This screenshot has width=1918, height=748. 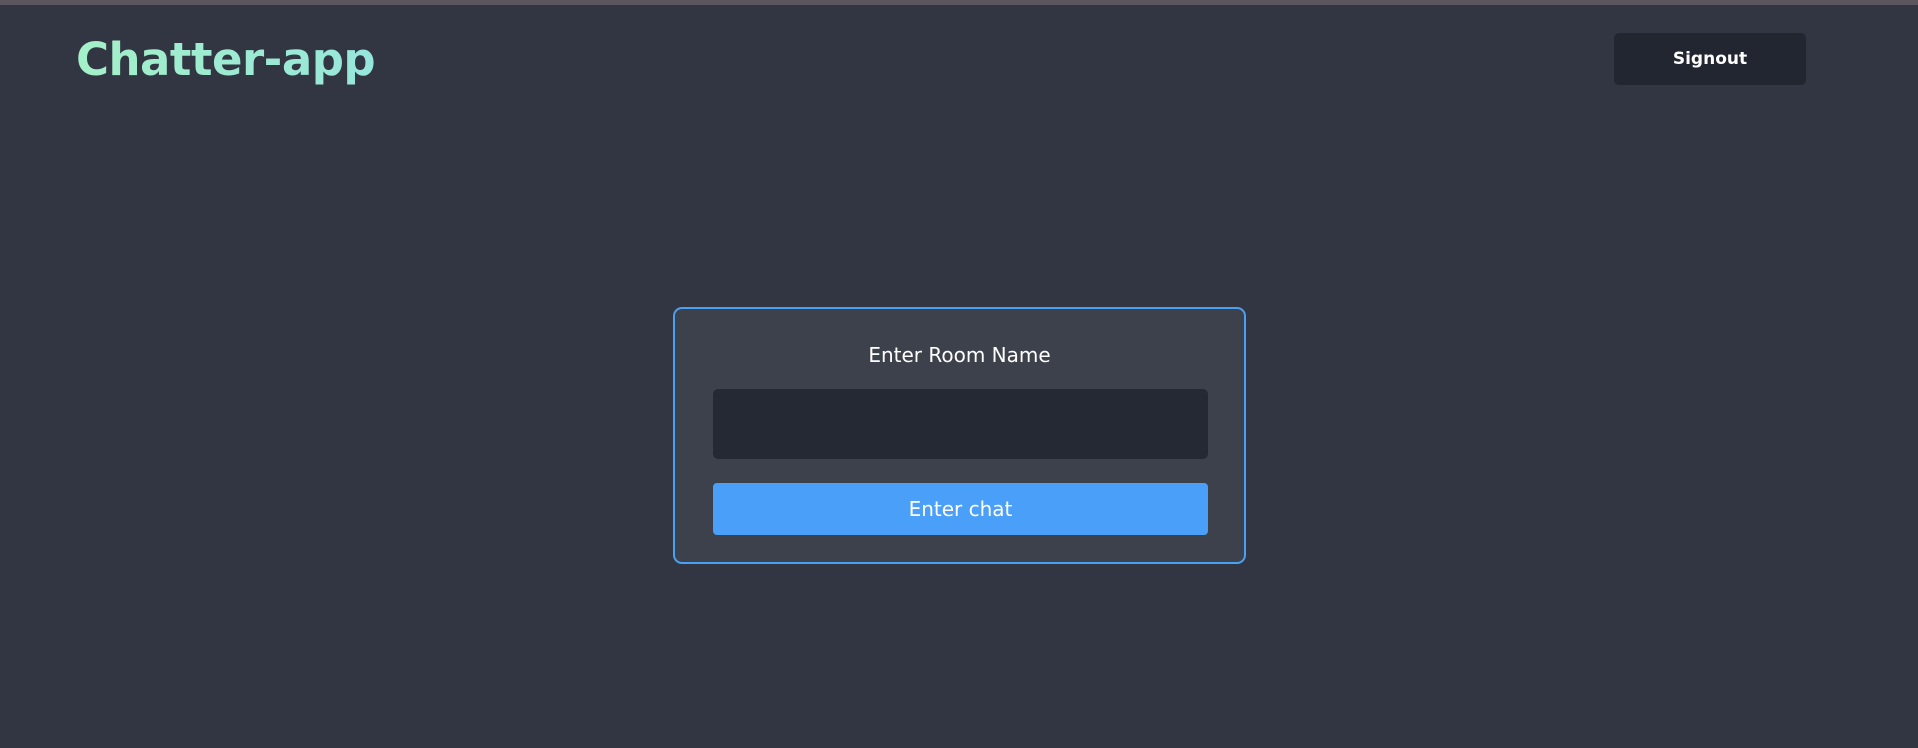 What do you see at coordinates (959, 355) in the screenshot?
I see `room-name-heading: Enter Room Name` at bounding box center [959, 355].